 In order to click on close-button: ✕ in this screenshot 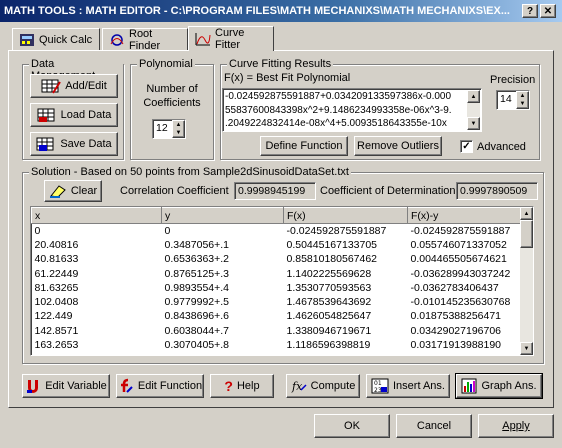, I will do `click(548, 11)`.